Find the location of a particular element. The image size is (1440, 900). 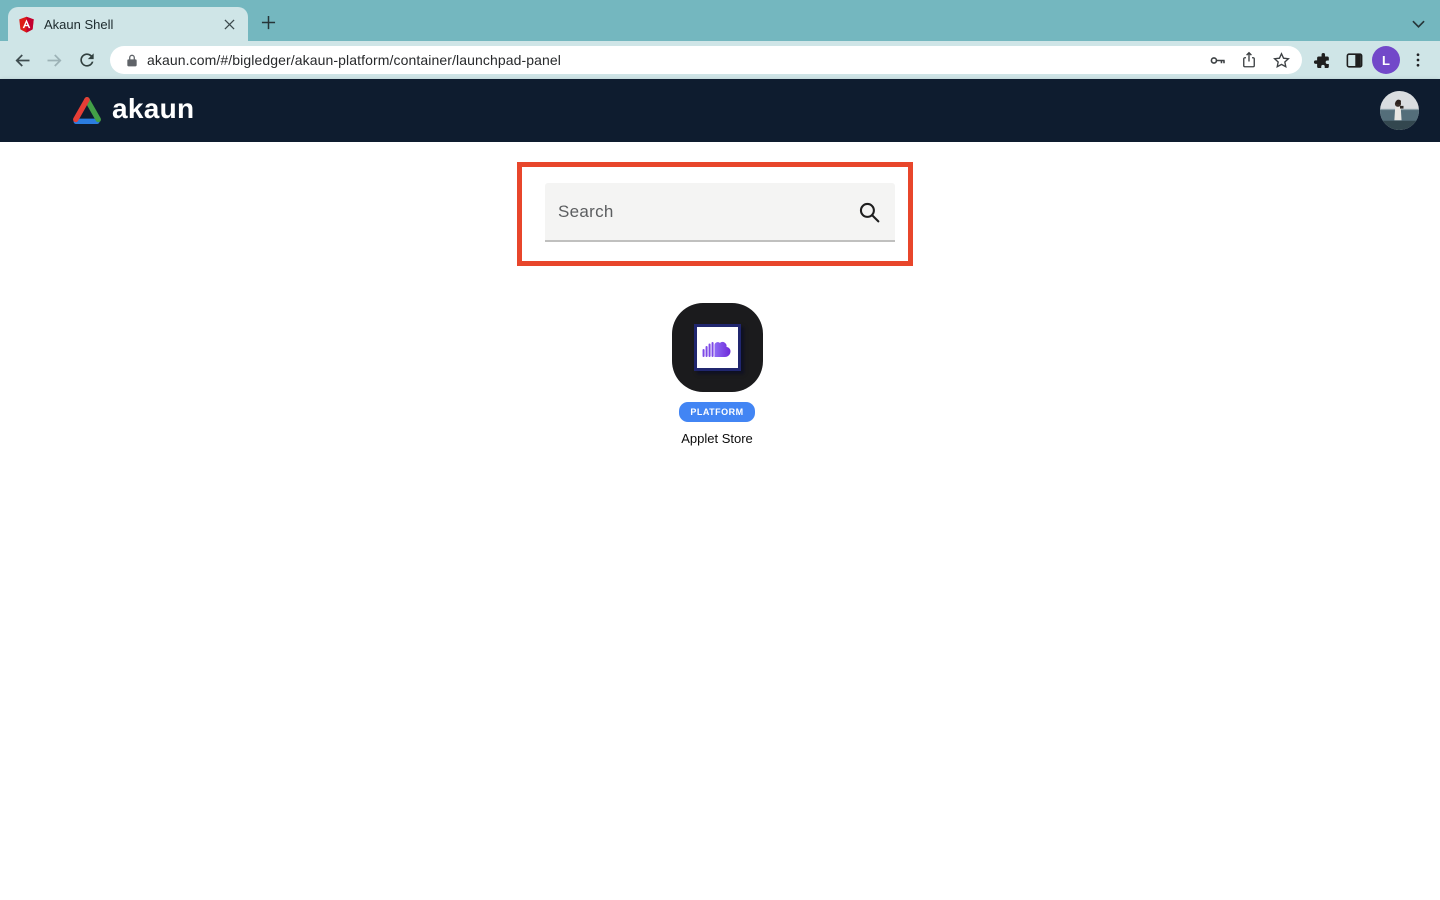

browser-tab: Akaun Shell is located at coordinates (128, 24).